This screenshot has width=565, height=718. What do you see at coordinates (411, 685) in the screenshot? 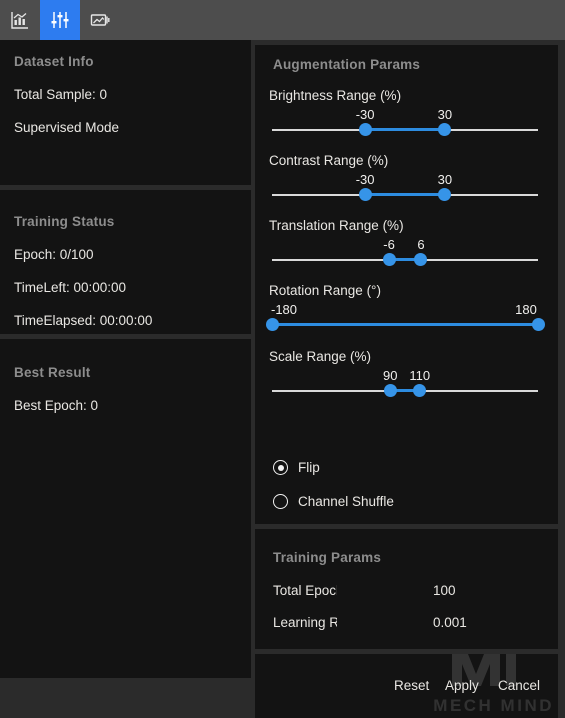
I see `reset-button: Reset` at bounding box center [411, 685].